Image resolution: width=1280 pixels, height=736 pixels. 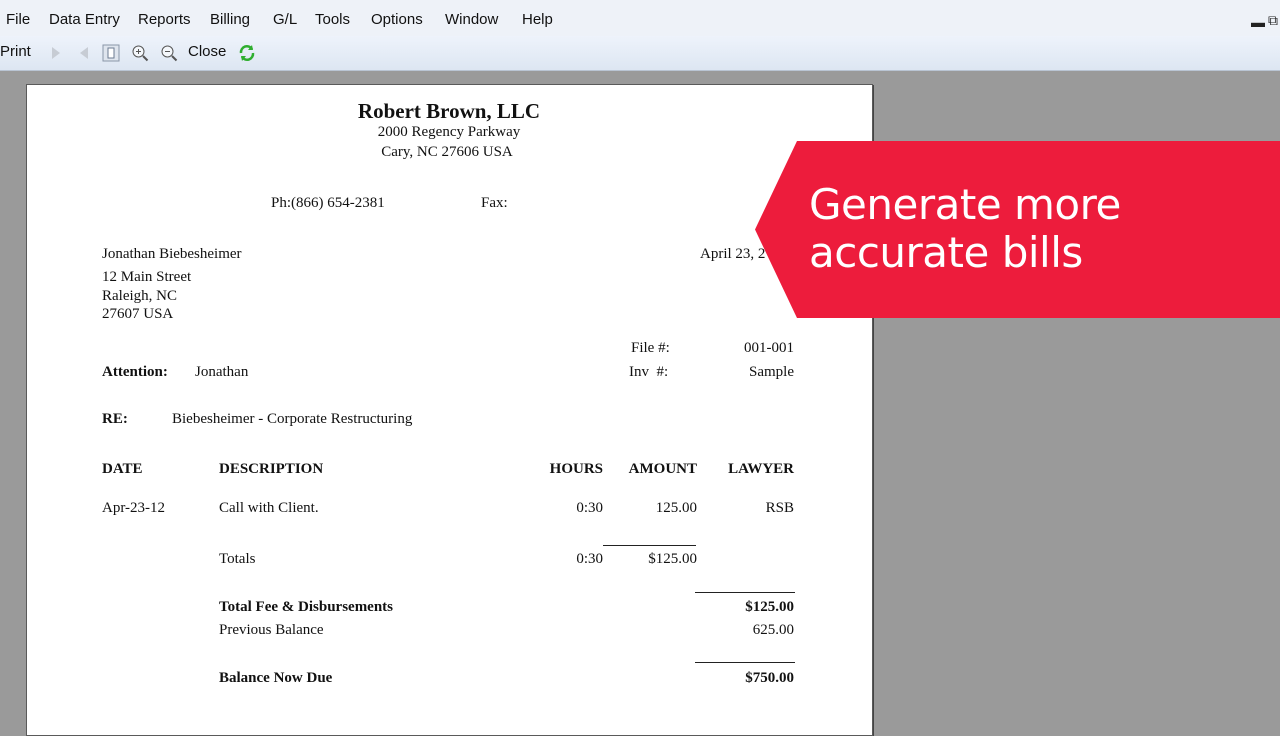 I want to click on menu-gl: G/L, so click(x=285, y=19).